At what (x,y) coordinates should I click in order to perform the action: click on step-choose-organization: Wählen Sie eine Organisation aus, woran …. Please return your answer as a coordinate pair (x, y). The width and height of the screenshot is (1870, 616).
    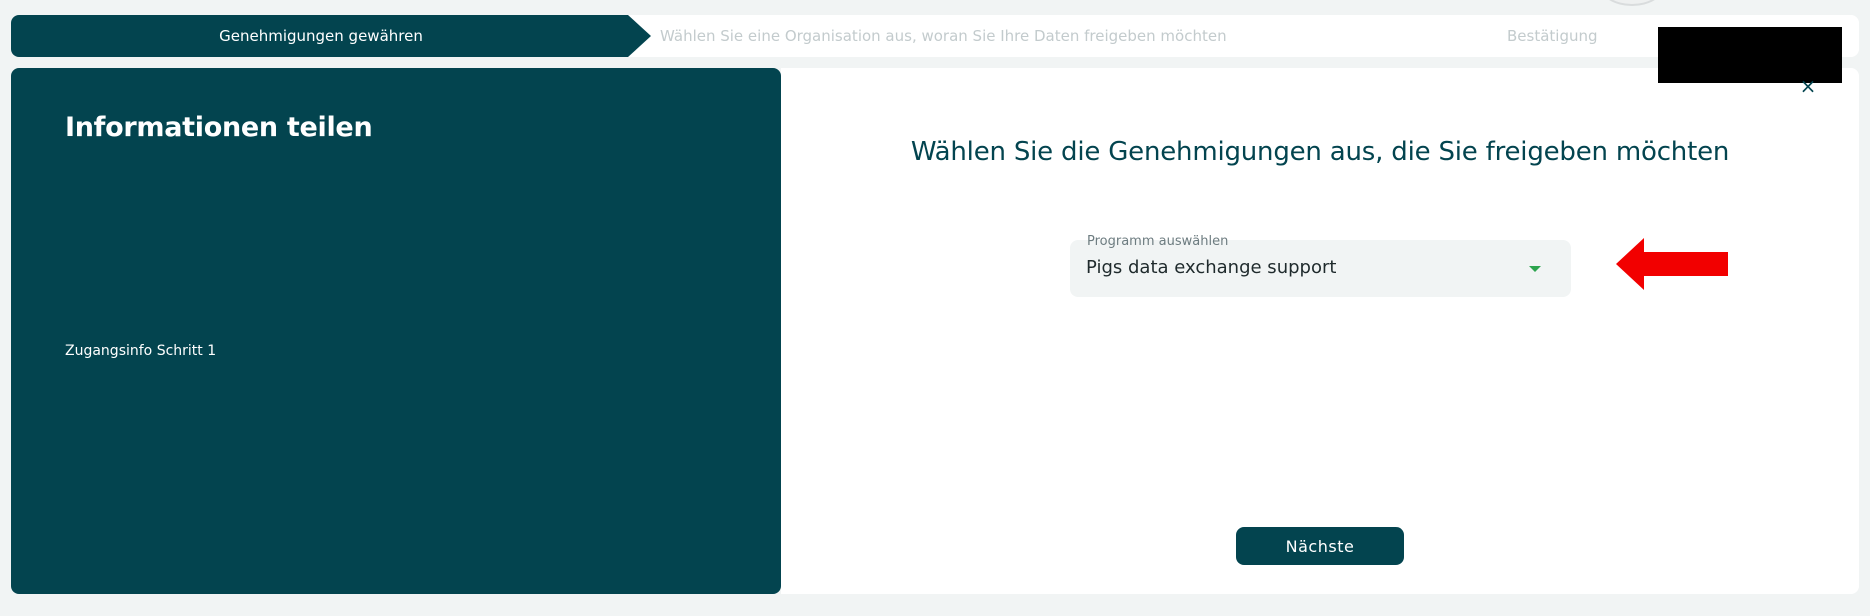
    Looking at the image, I should click on (943, 36).